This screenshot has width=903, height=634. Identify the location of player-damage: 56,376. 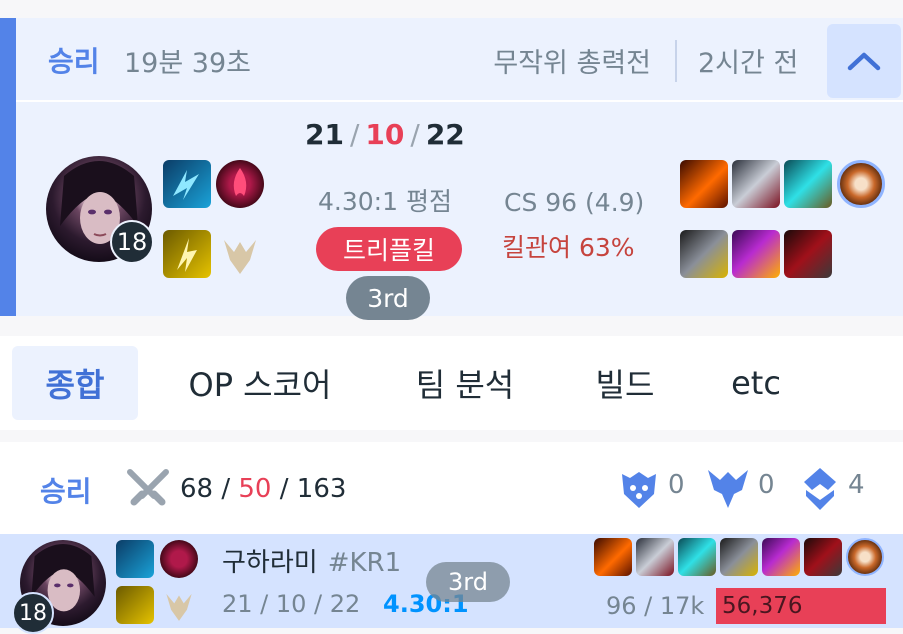
(762, 606).